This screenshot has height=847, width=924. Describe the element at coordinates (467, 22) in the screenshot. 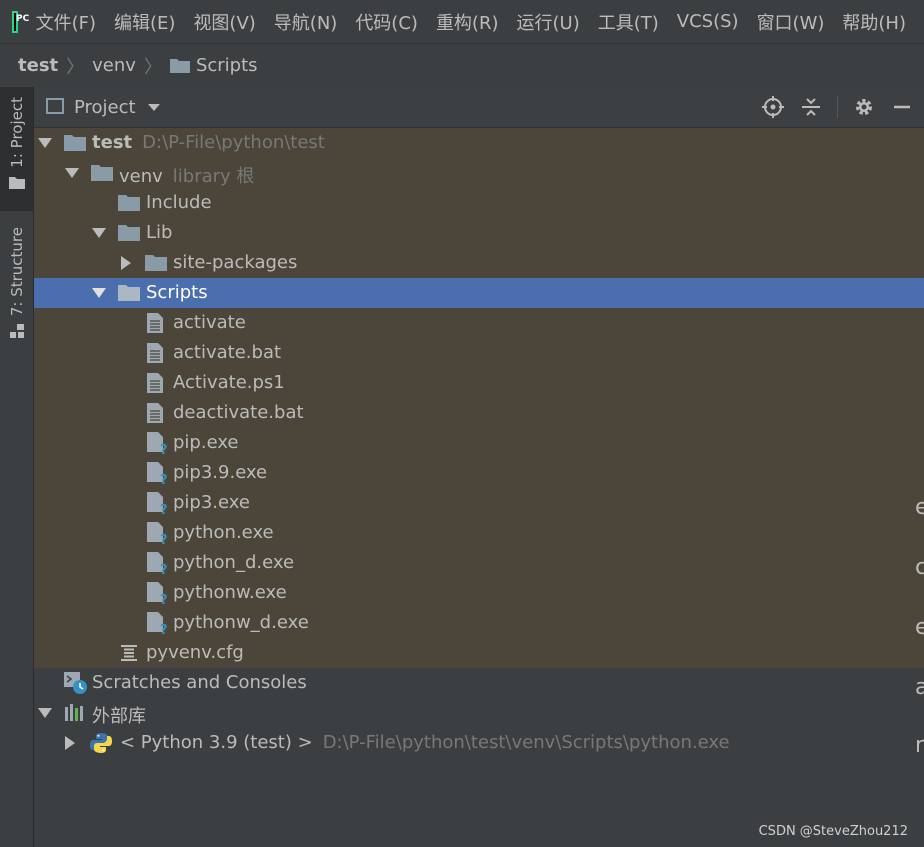

I see `menu-refactor: 重构(R)` at that location.